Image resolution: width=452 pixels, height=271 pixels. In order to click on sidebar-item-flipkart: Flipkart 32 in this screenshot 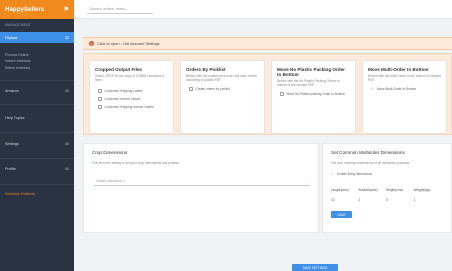, I will do `click(37, 37)`.